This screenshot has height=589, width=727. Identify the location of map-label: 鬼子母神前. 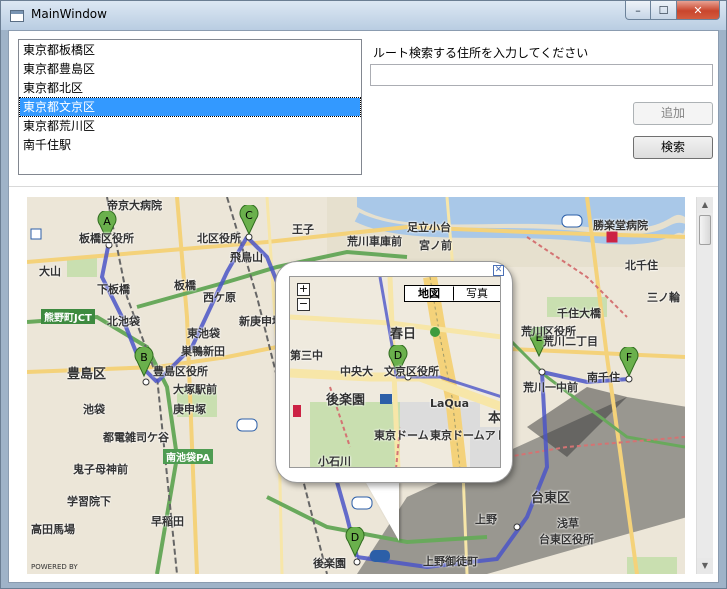
(100, 469).